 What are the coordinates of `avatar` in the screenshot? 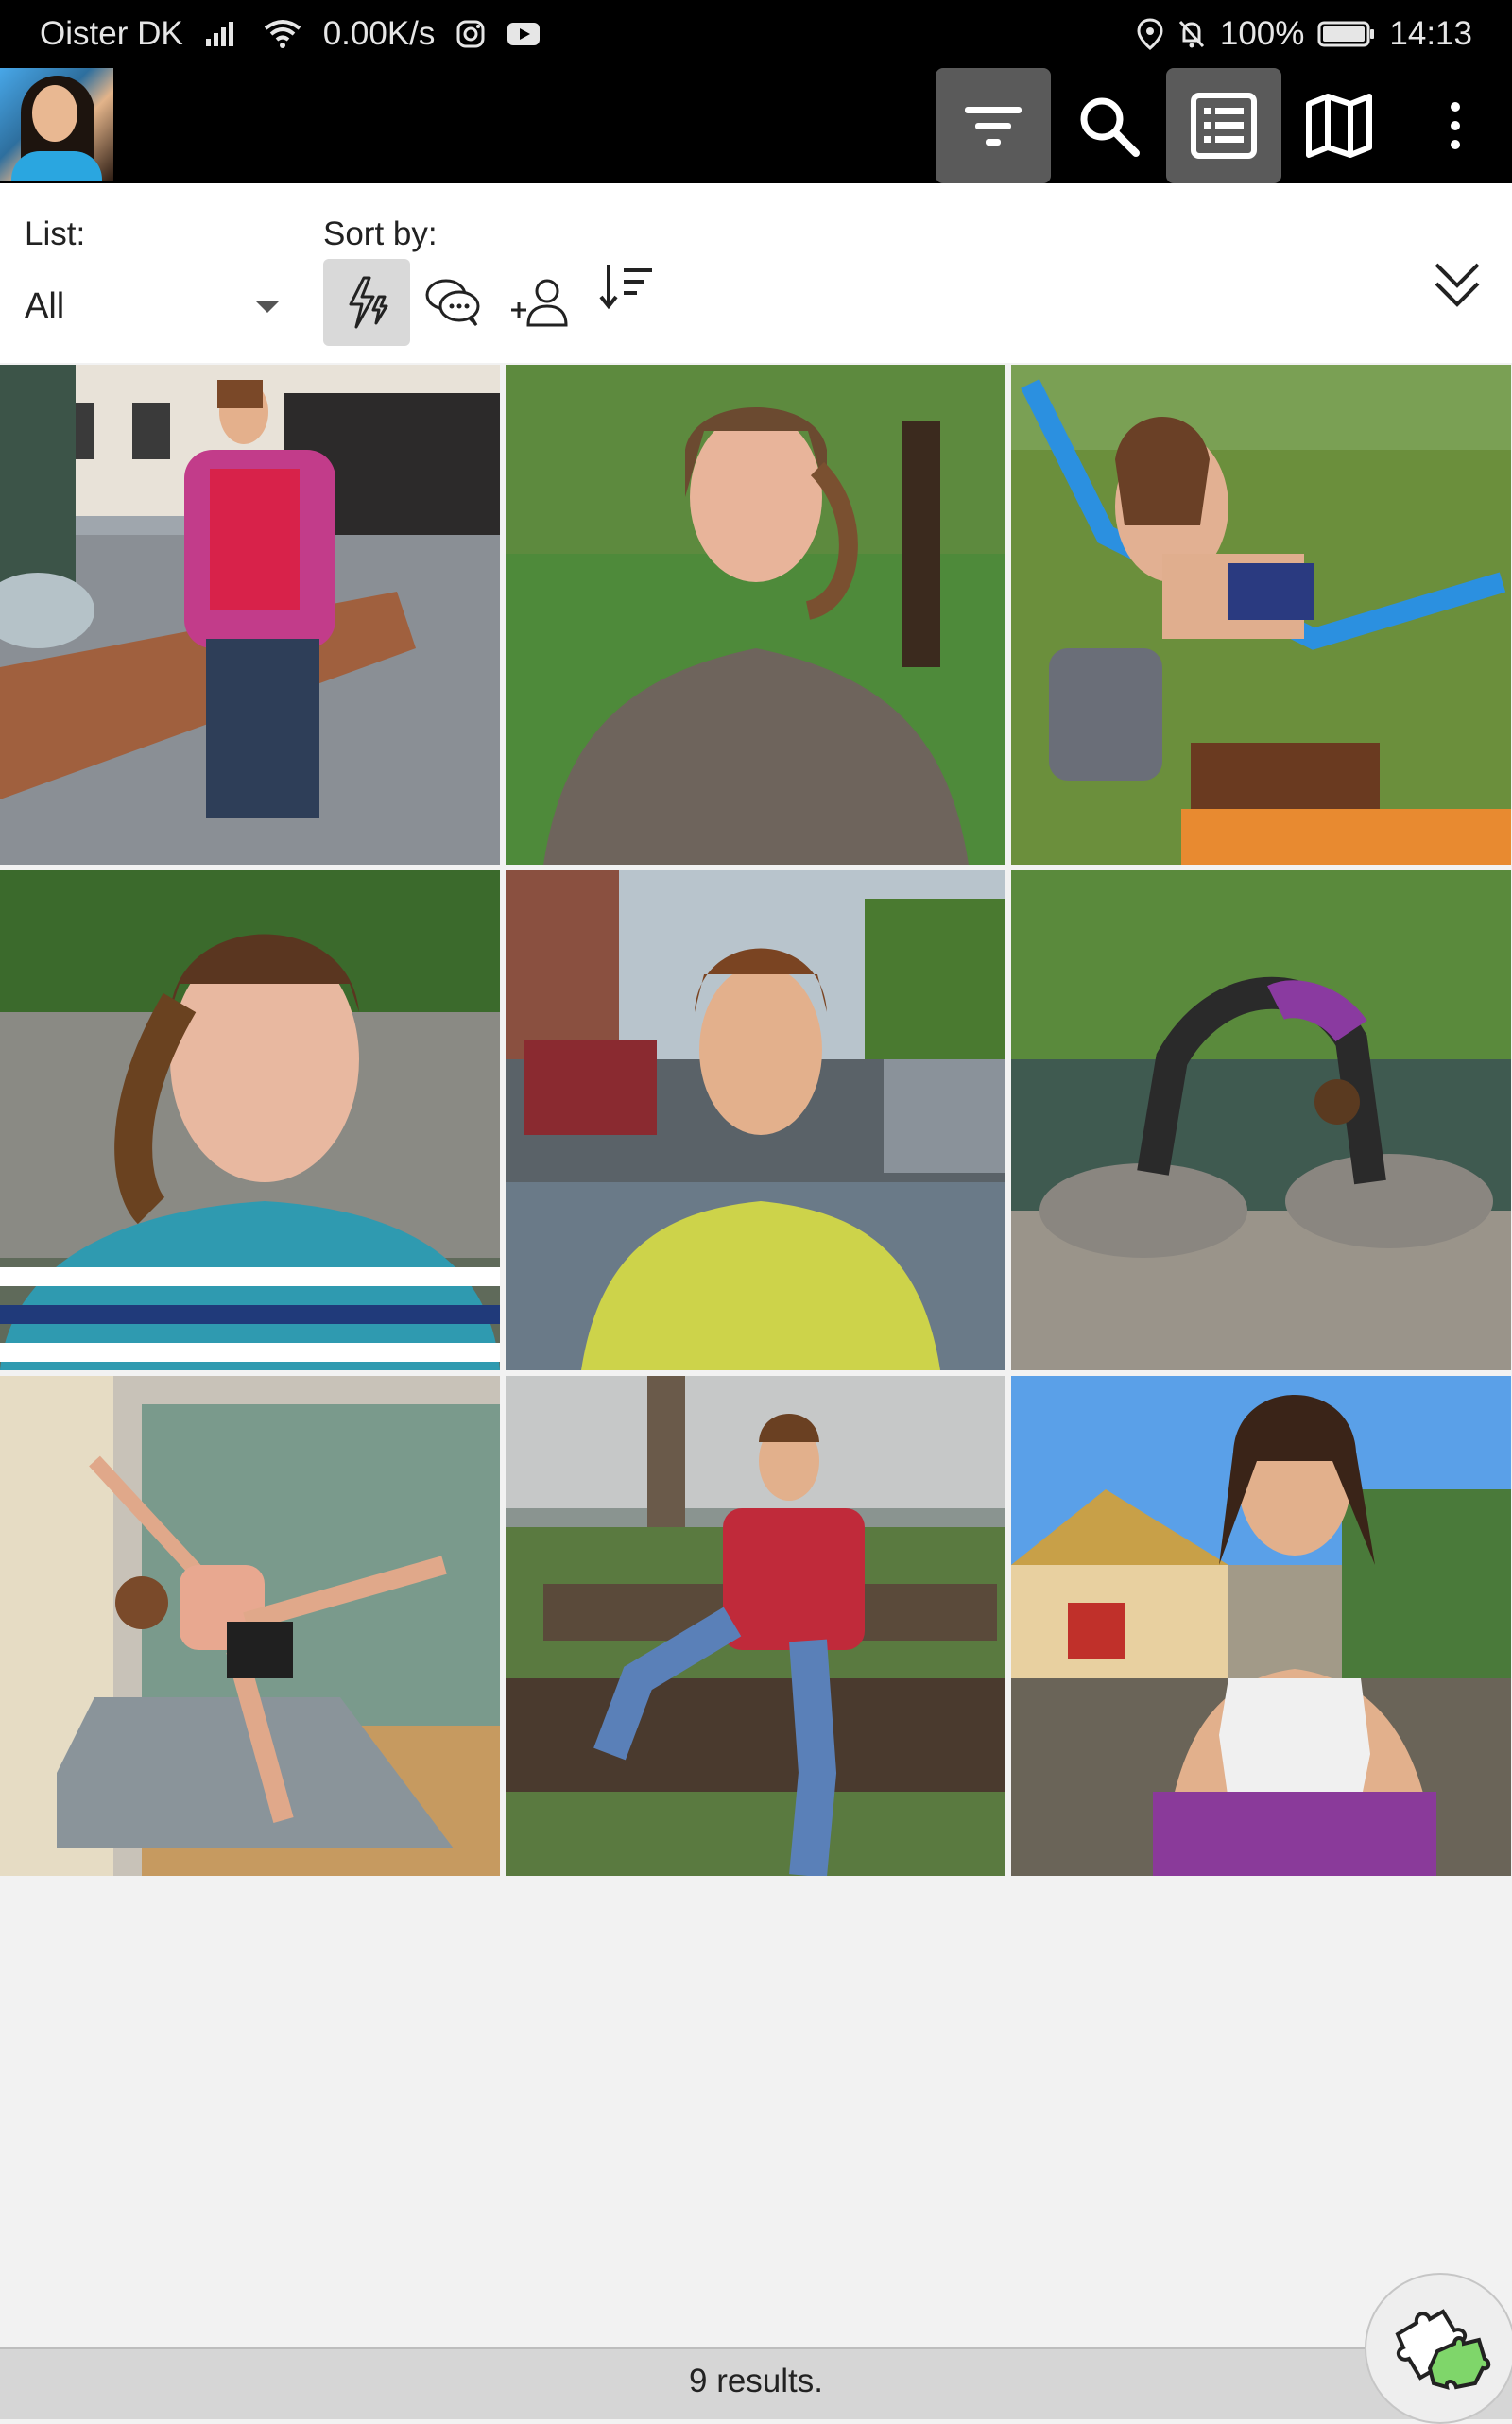 It's located at (56, 124).